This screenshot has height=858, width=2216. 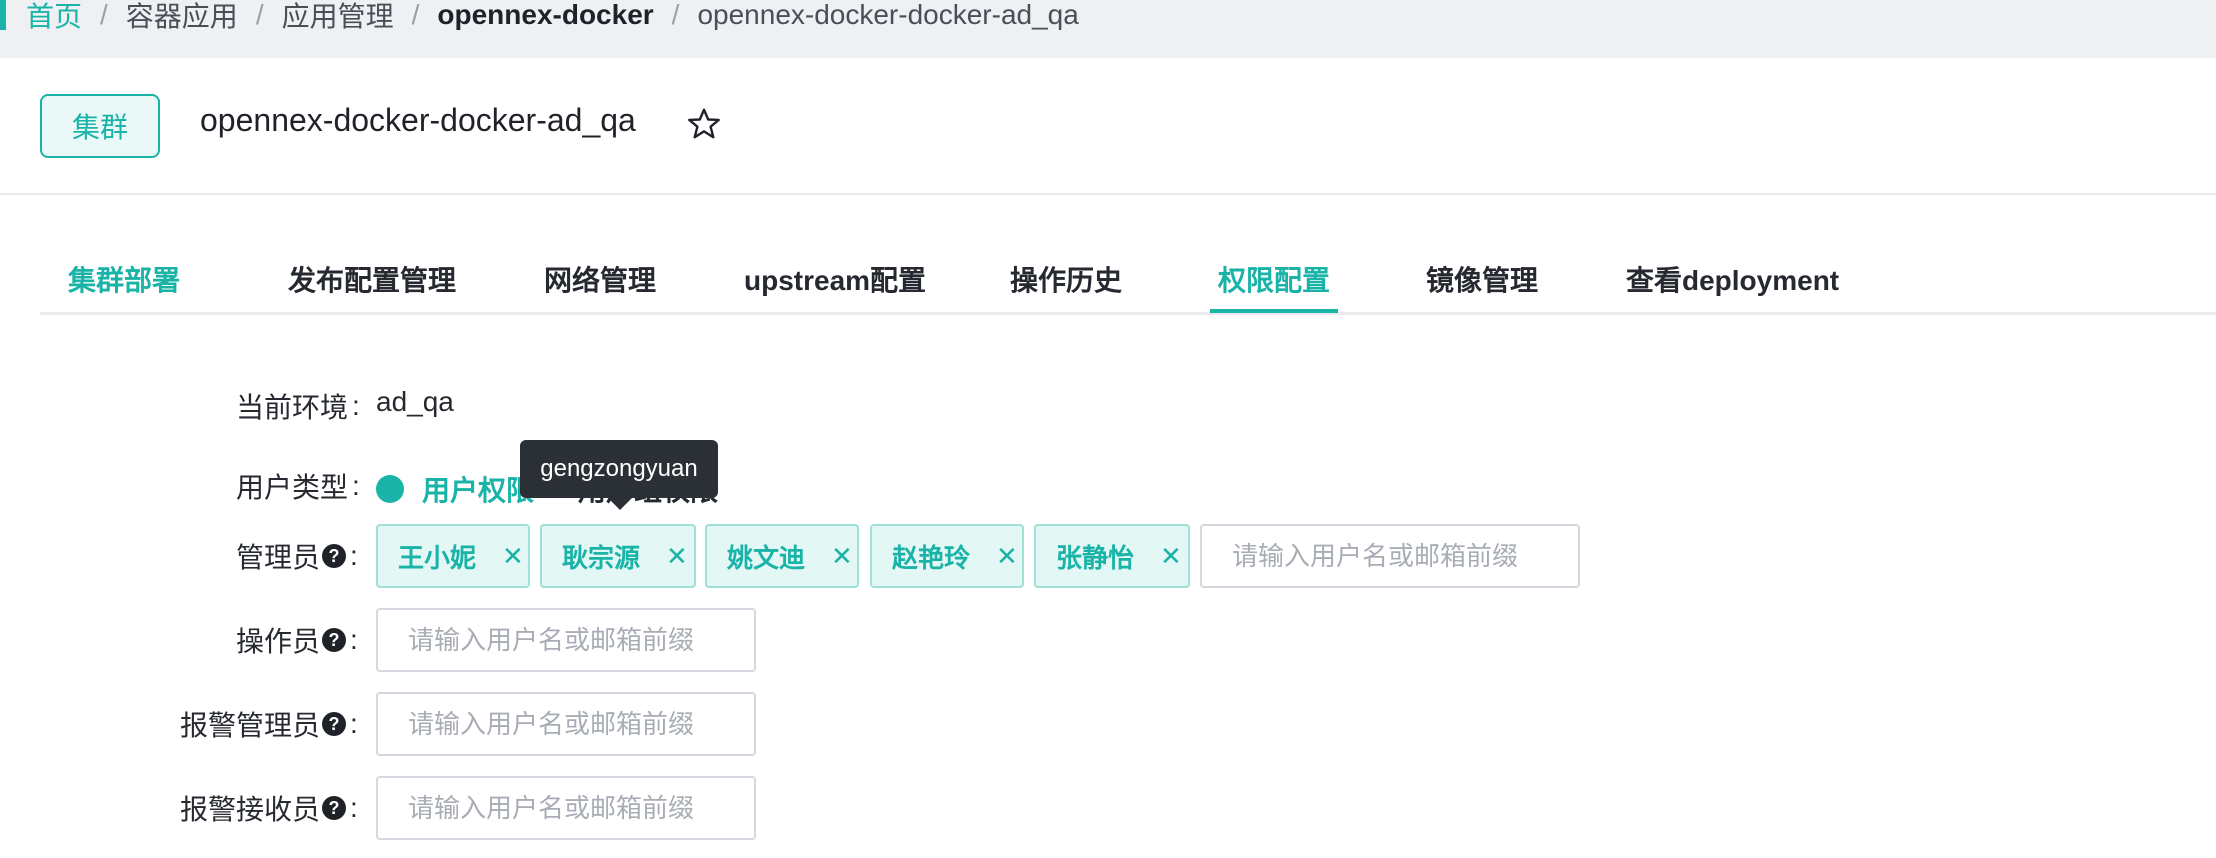 What do you see at coordinates (619, 469) in the screenshot?
I see `username-tooltip: gengzongyuan` at bounding box center [619, 469].